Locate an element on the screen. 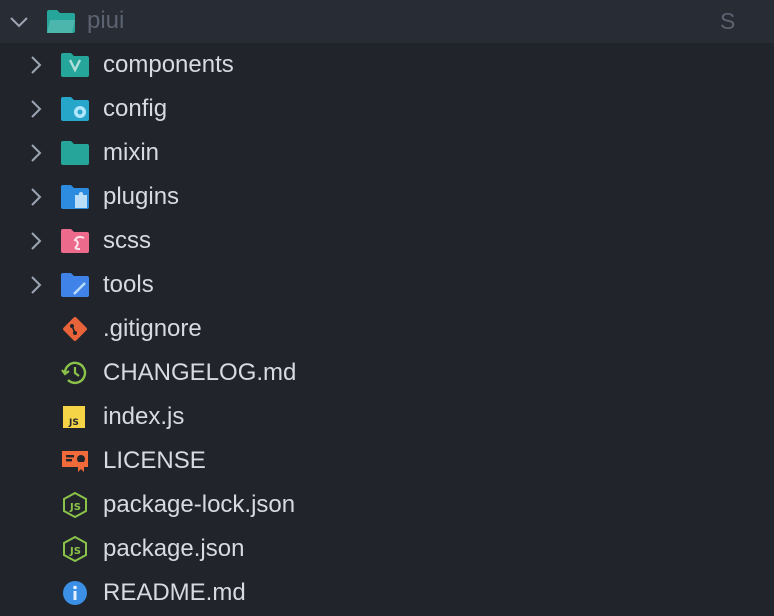 The height and width of the screenshot is (616, 774). tree-item-changelog: CHANGELOG.md is located at coordinates (387, 373).